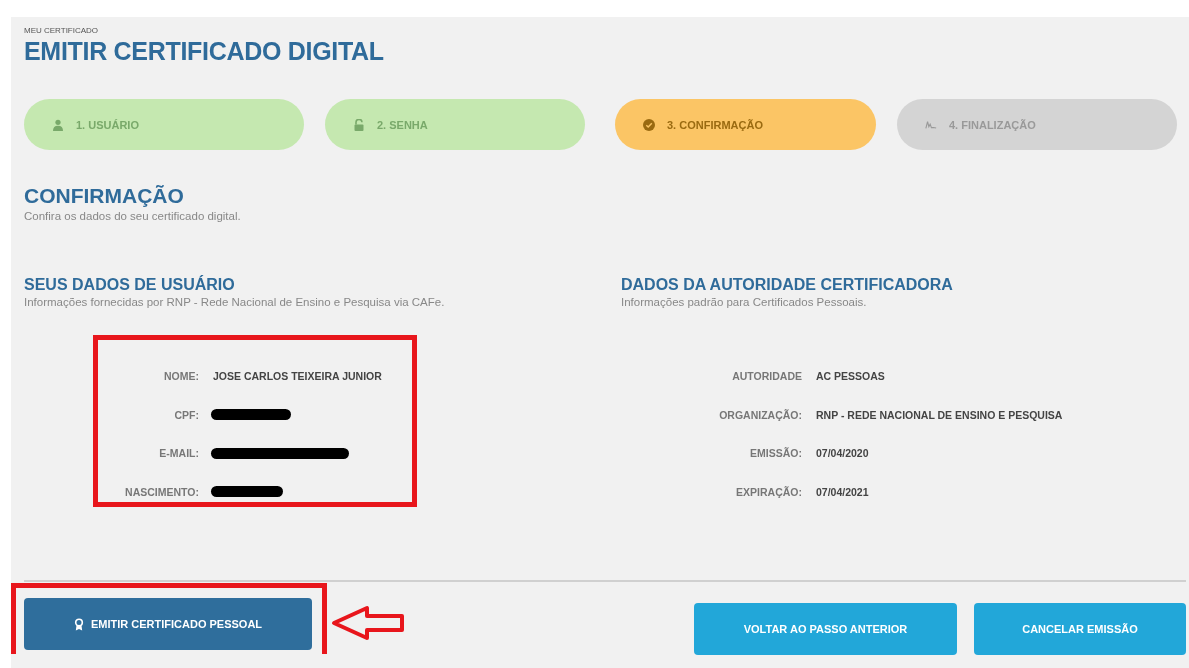 This screenshot has height=668, width=1189. What do you see at coordinates (992, 124) in the screenshot?
I see `step-label: 4. FINALIZAÇÃO` at bounding box center [992, 124].